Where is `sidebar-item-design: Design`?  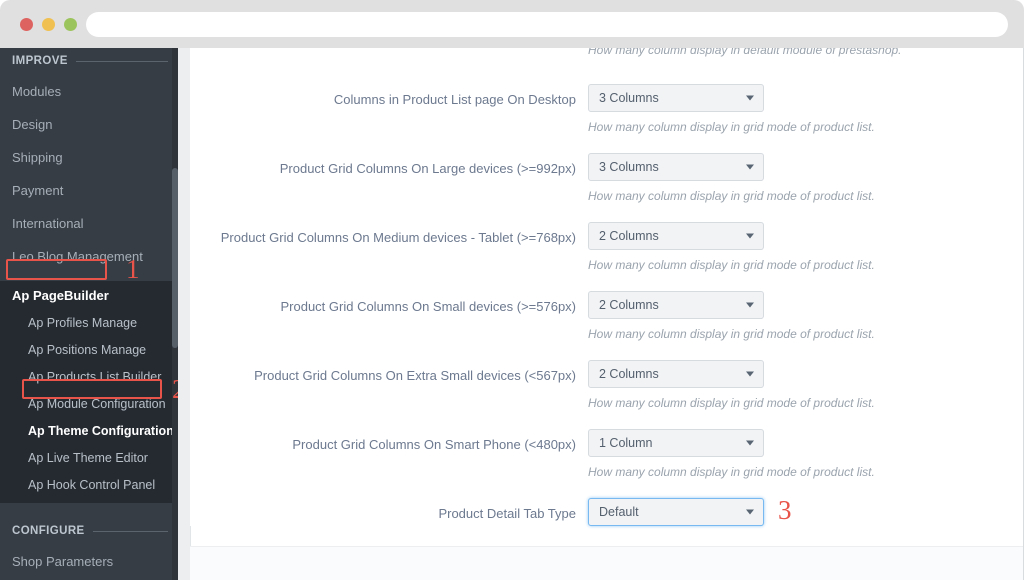
sidebar-item-design: Design is located at coordinates (89, 123).